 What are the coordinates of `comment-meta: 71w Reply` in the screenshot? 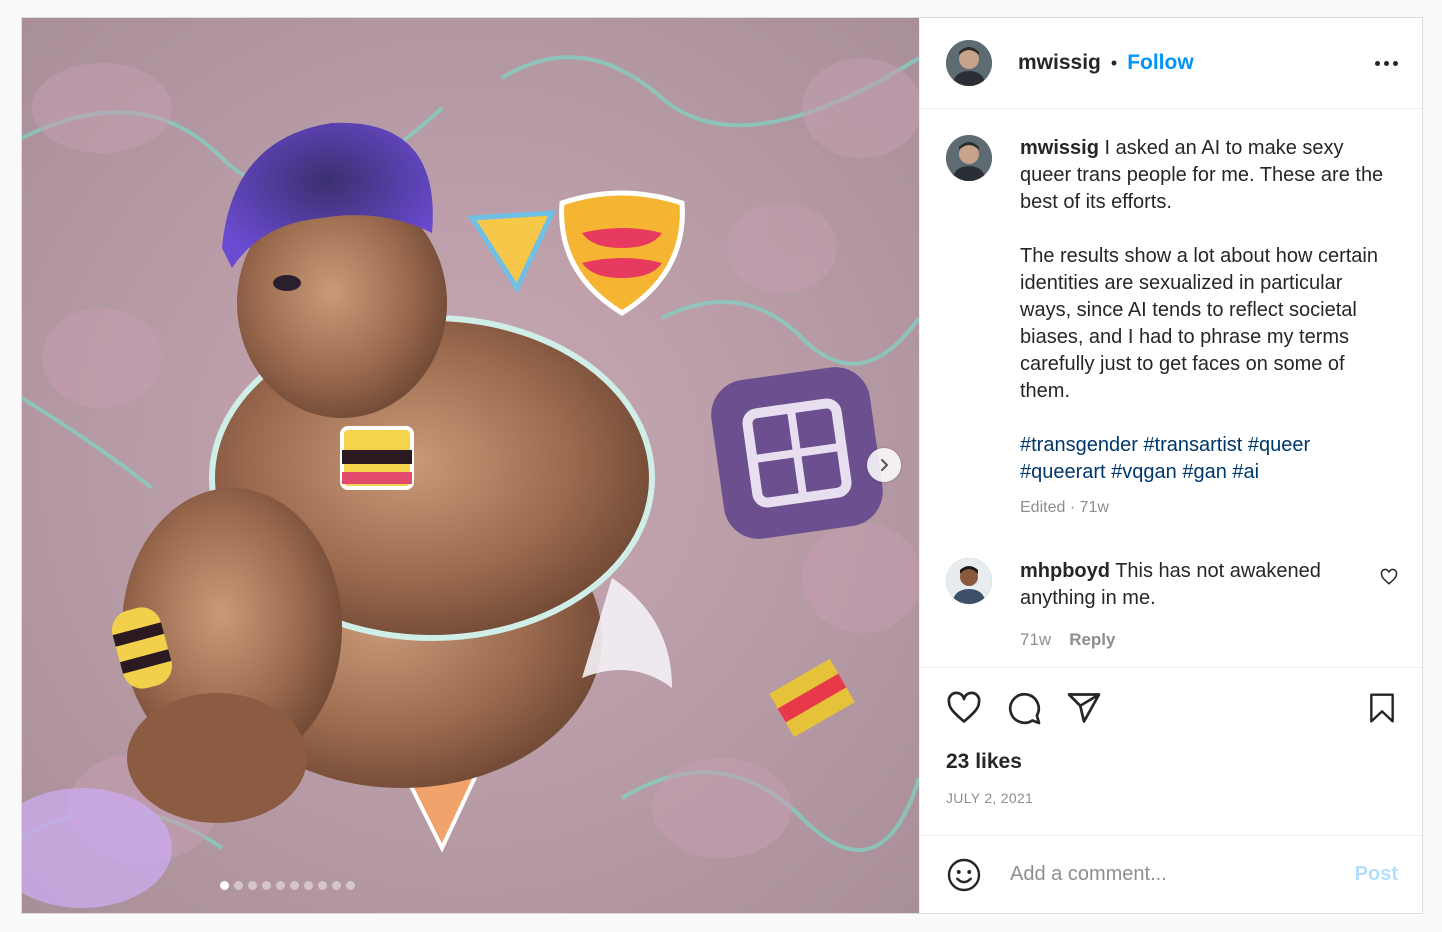 It's located at (1194, 639).